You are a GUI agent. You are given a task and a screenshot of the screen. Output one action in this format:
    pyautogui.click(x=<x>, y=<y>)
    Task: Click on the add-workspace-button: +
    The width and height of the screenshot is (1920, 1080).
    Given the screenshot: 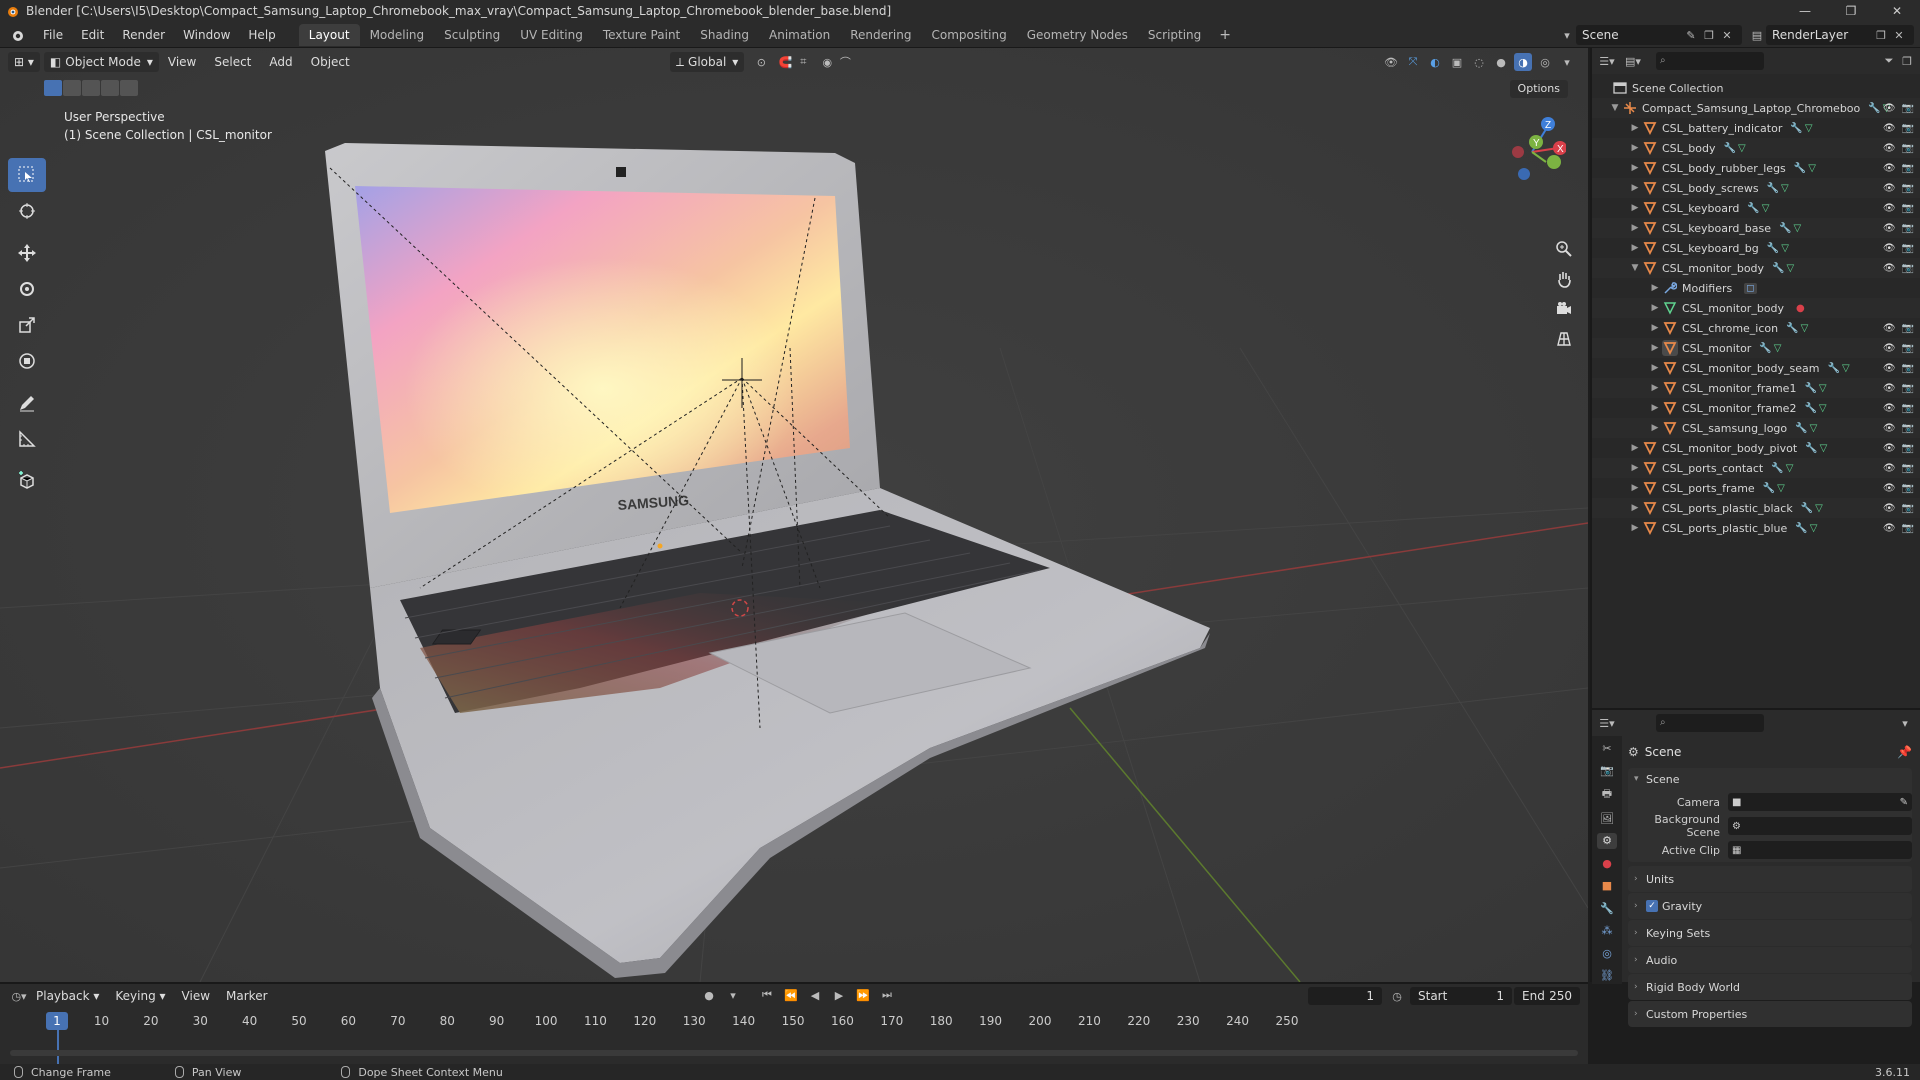 What is the action you would take?
    pyautogui.click(x=1225, y=35)
    